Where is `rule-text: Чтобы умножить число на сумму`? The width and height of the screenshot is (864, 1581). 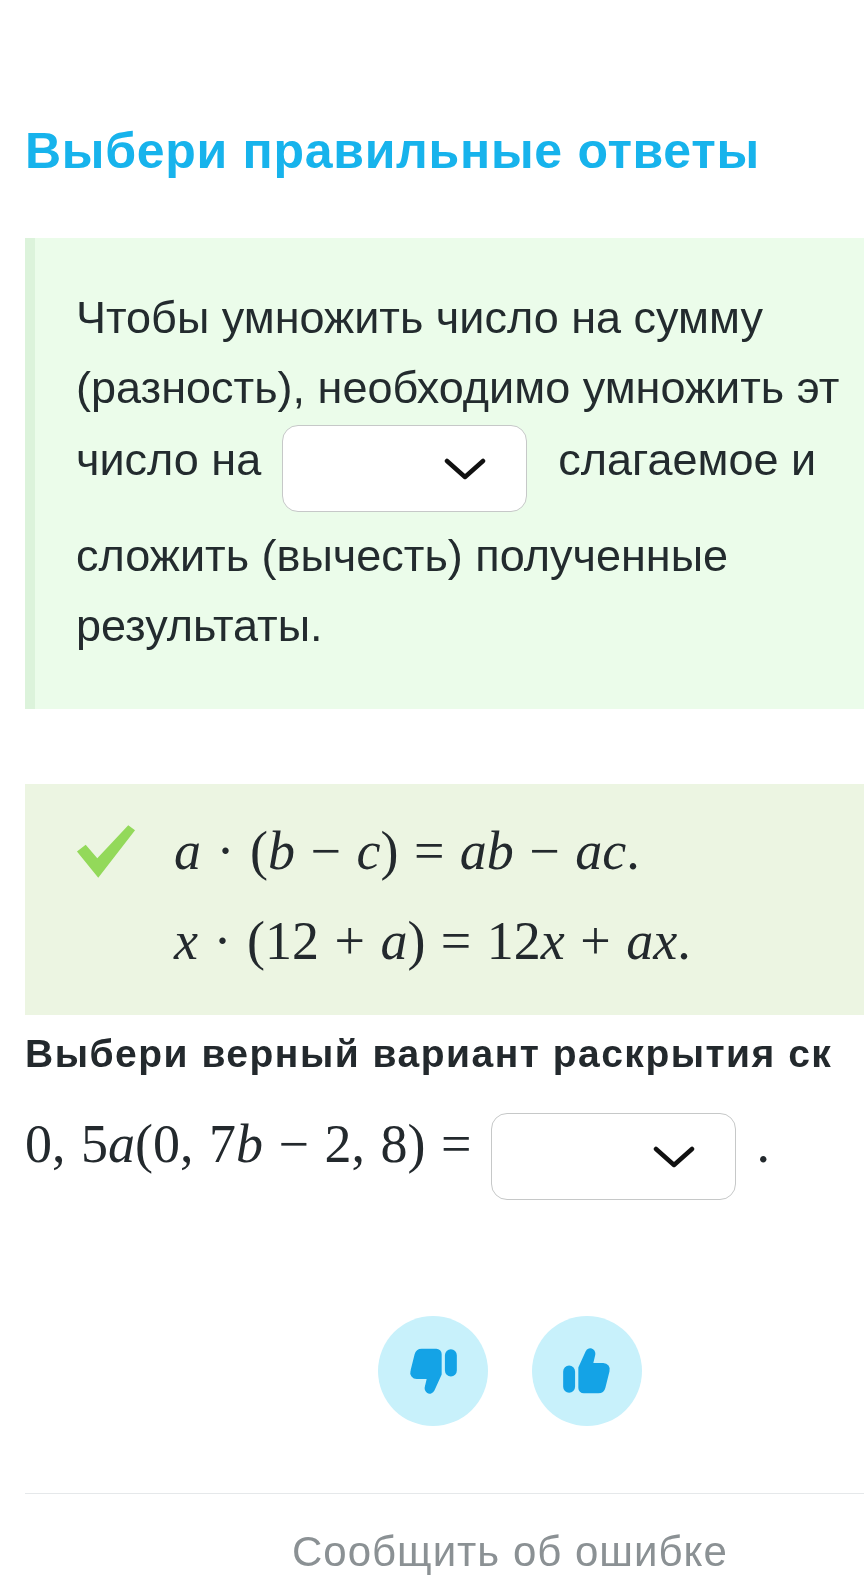 rule-text: Чтобы умножить число на сумму is located at coordinates (419, 318).